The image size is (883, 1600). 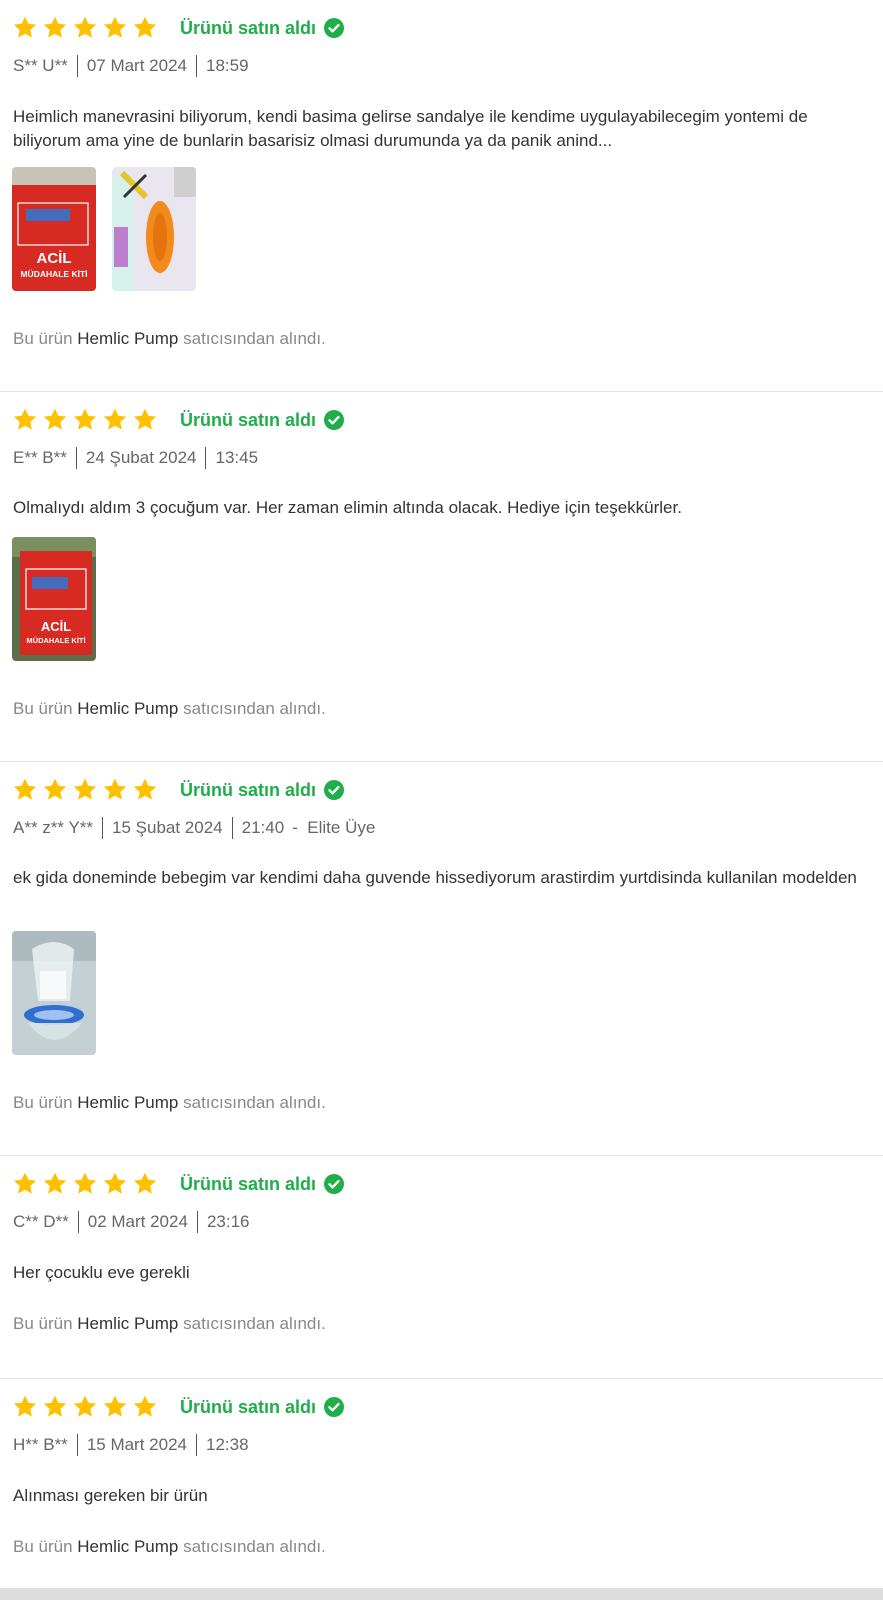 What do you see at coordinates (263, 827) in the screenshot?
I see `review-time: 21:40` at bounding box center [263, 827].